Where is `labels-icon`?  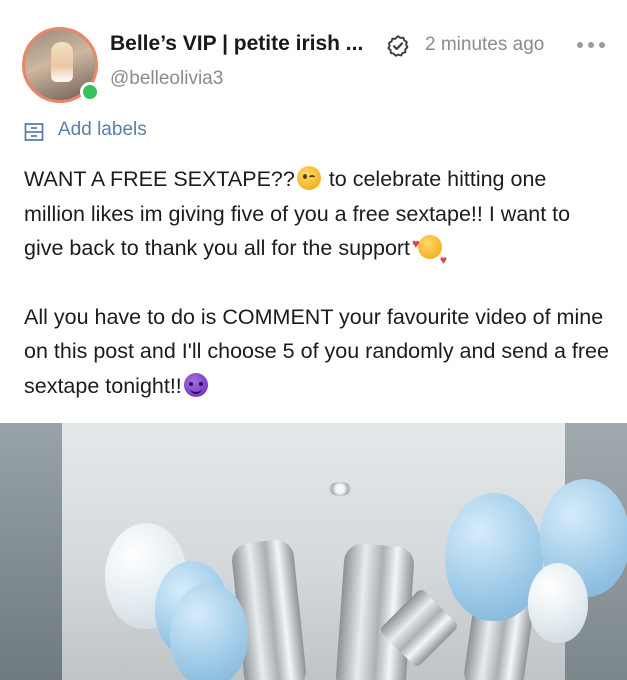 labels-icon is located at coordinates (34, 132).